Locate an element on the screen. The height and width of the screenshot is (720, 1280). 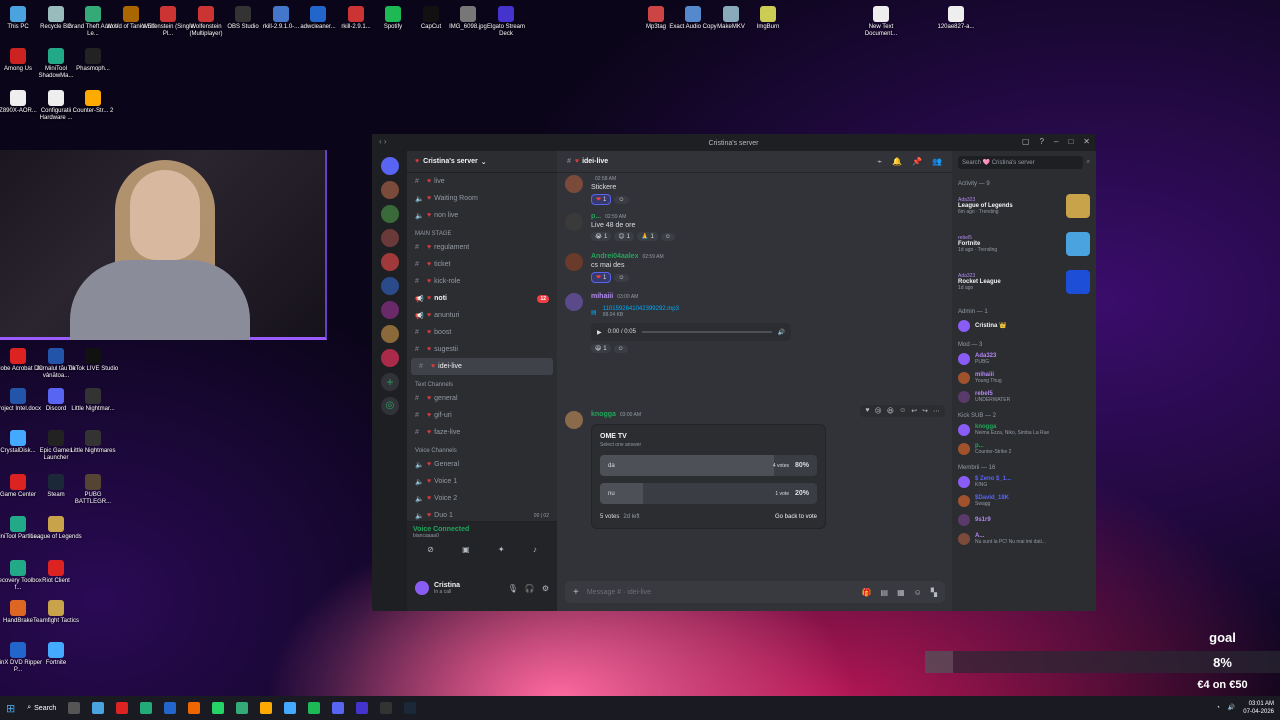
reaction: 😊 1 is located at coordinates (624, 236).